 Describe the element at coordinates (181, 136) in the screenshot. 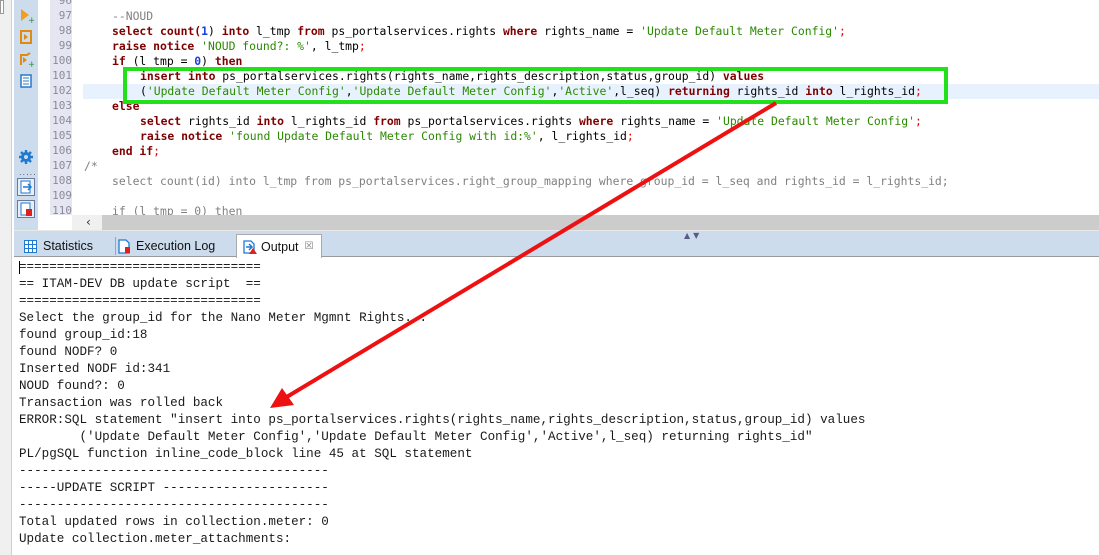

I see `token: raise notice` at that location.